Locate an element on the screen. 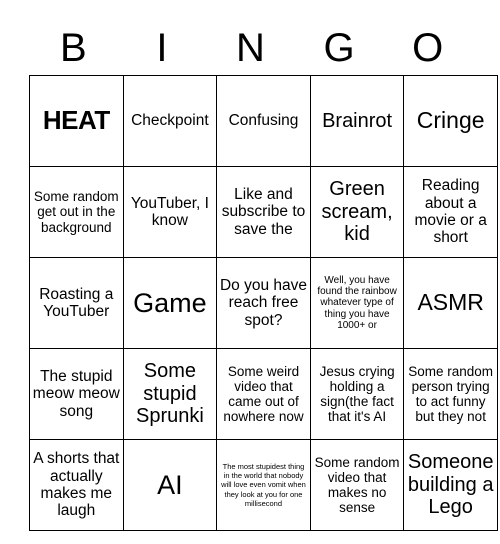 This screenshot has width=500, height=544. bingo-cell-4-3: Some random video that makes no sense is located at coordinates (357, 485).